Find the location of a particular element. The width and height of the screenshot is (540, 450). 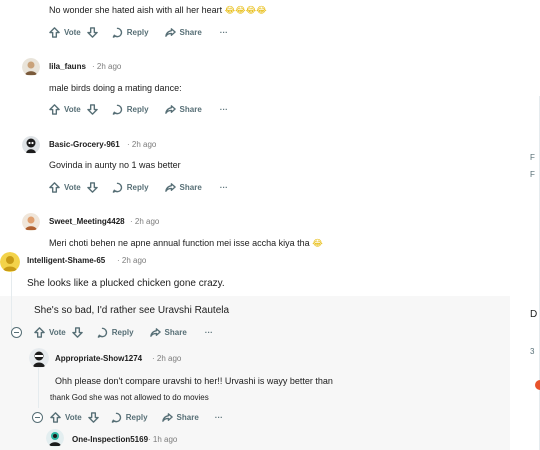

comment-text: Govinda in aunty no 1 was better is located at coordinates (115, 165).